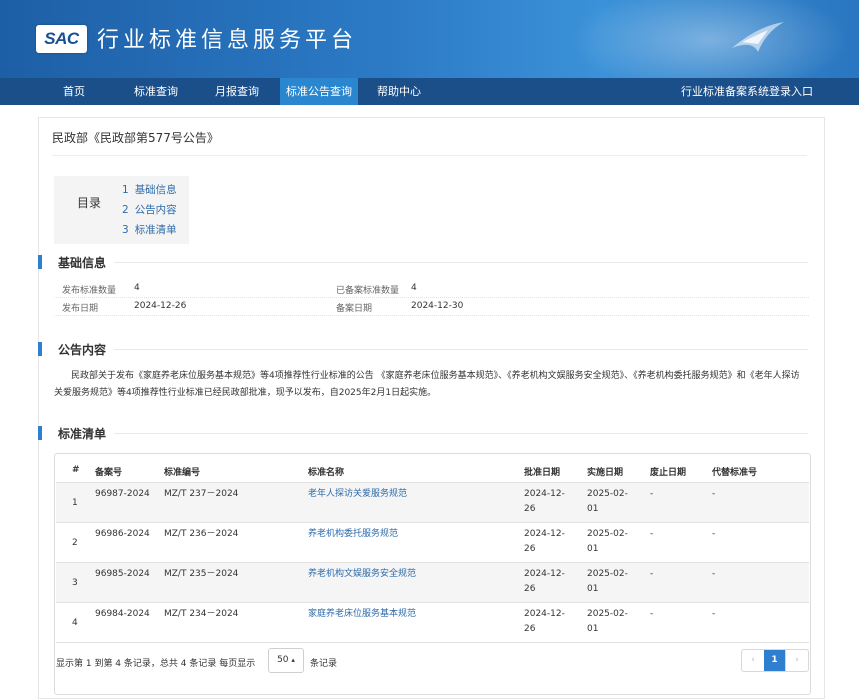 The image size is (859, 699). I want to click on nav-standard-search: 标准查询, so click(156, 91).